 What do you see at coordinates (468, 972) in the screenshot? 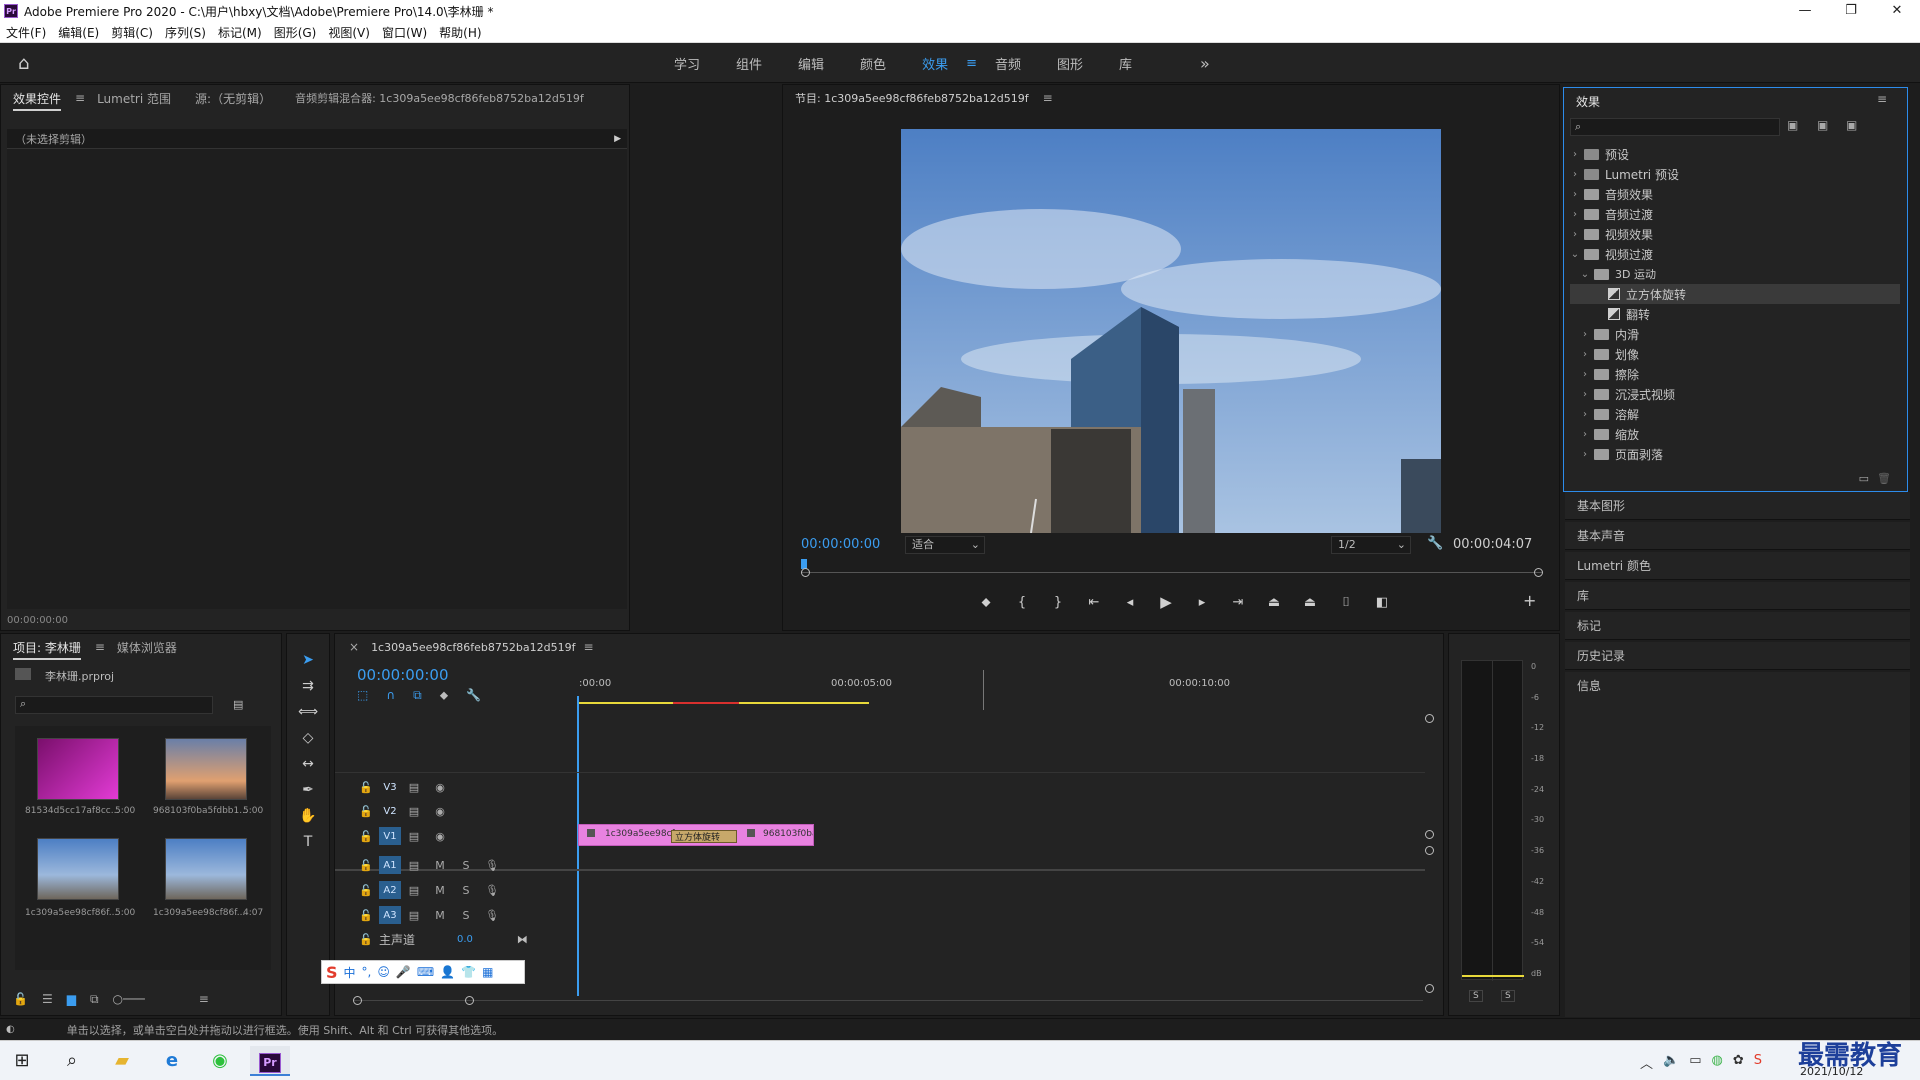
I see `skin-icon: 👕` at bounding box center [468, 972].